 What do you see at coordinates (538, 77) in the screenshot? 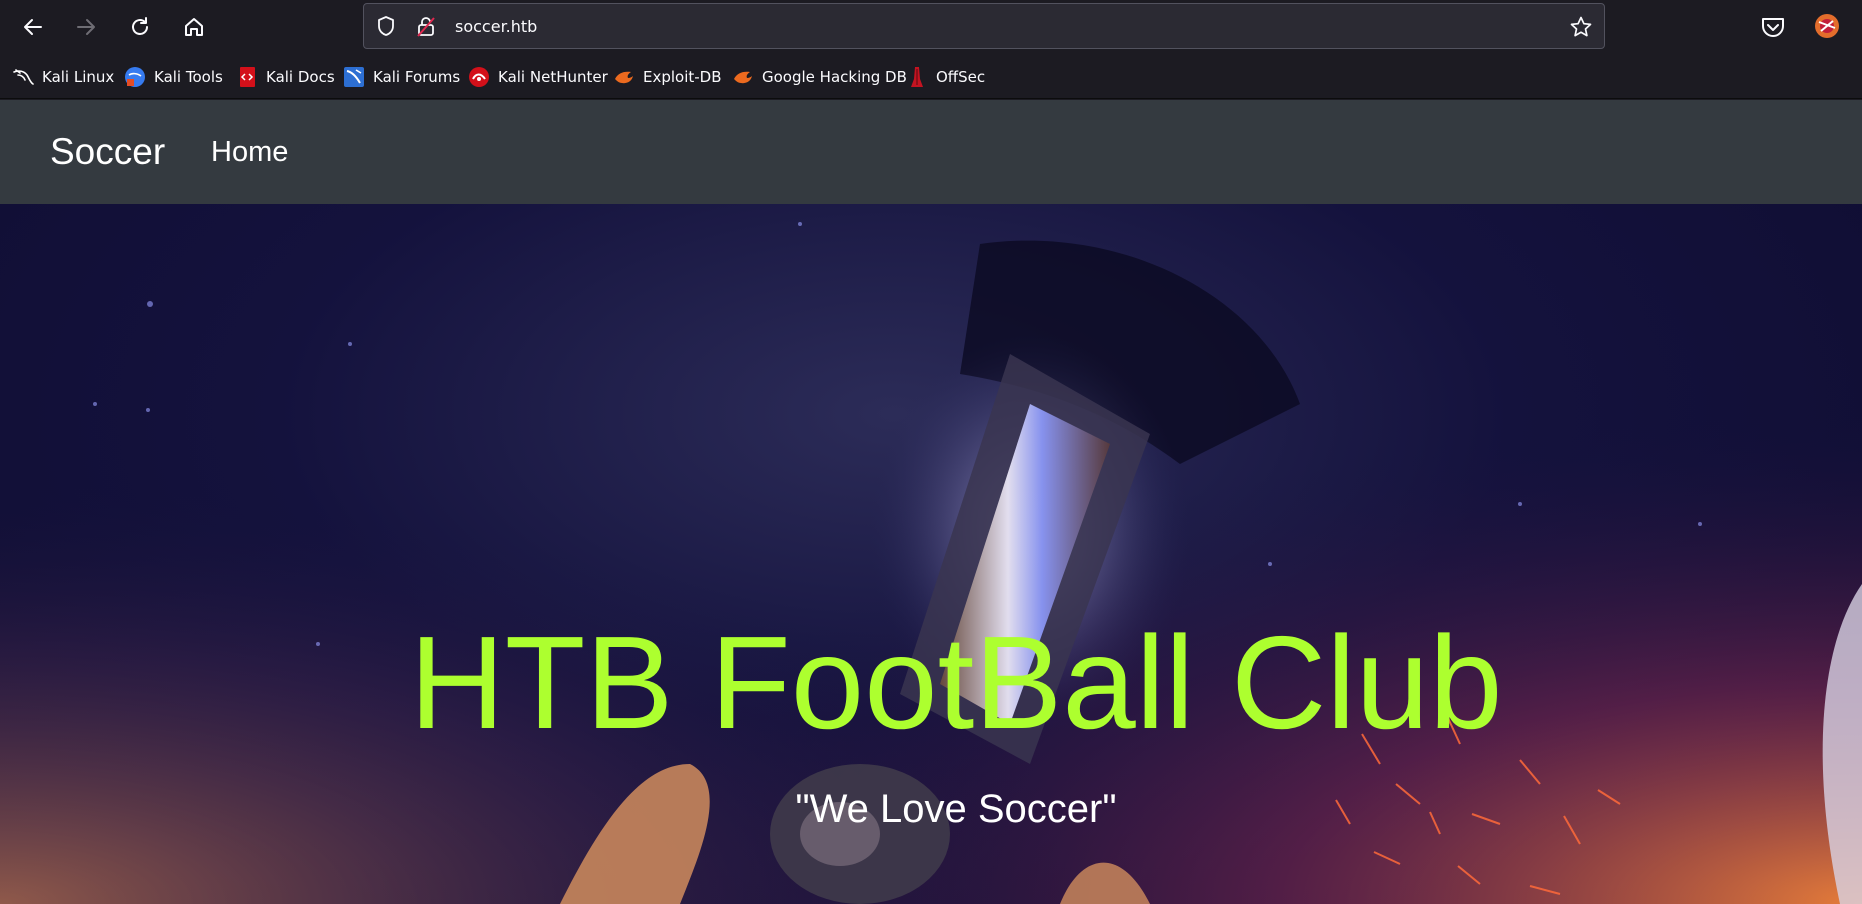
I see `bookmark-kali-nethunter: Kali NetHunter` at bounding box center [538, 77].